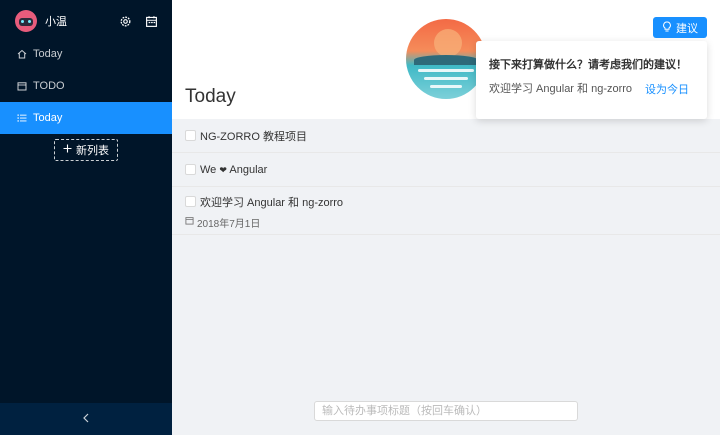 The width and height of the screenshot is (720, 435). I want to click on sidebar-menu: Today TODO Today, so click(86, 86).